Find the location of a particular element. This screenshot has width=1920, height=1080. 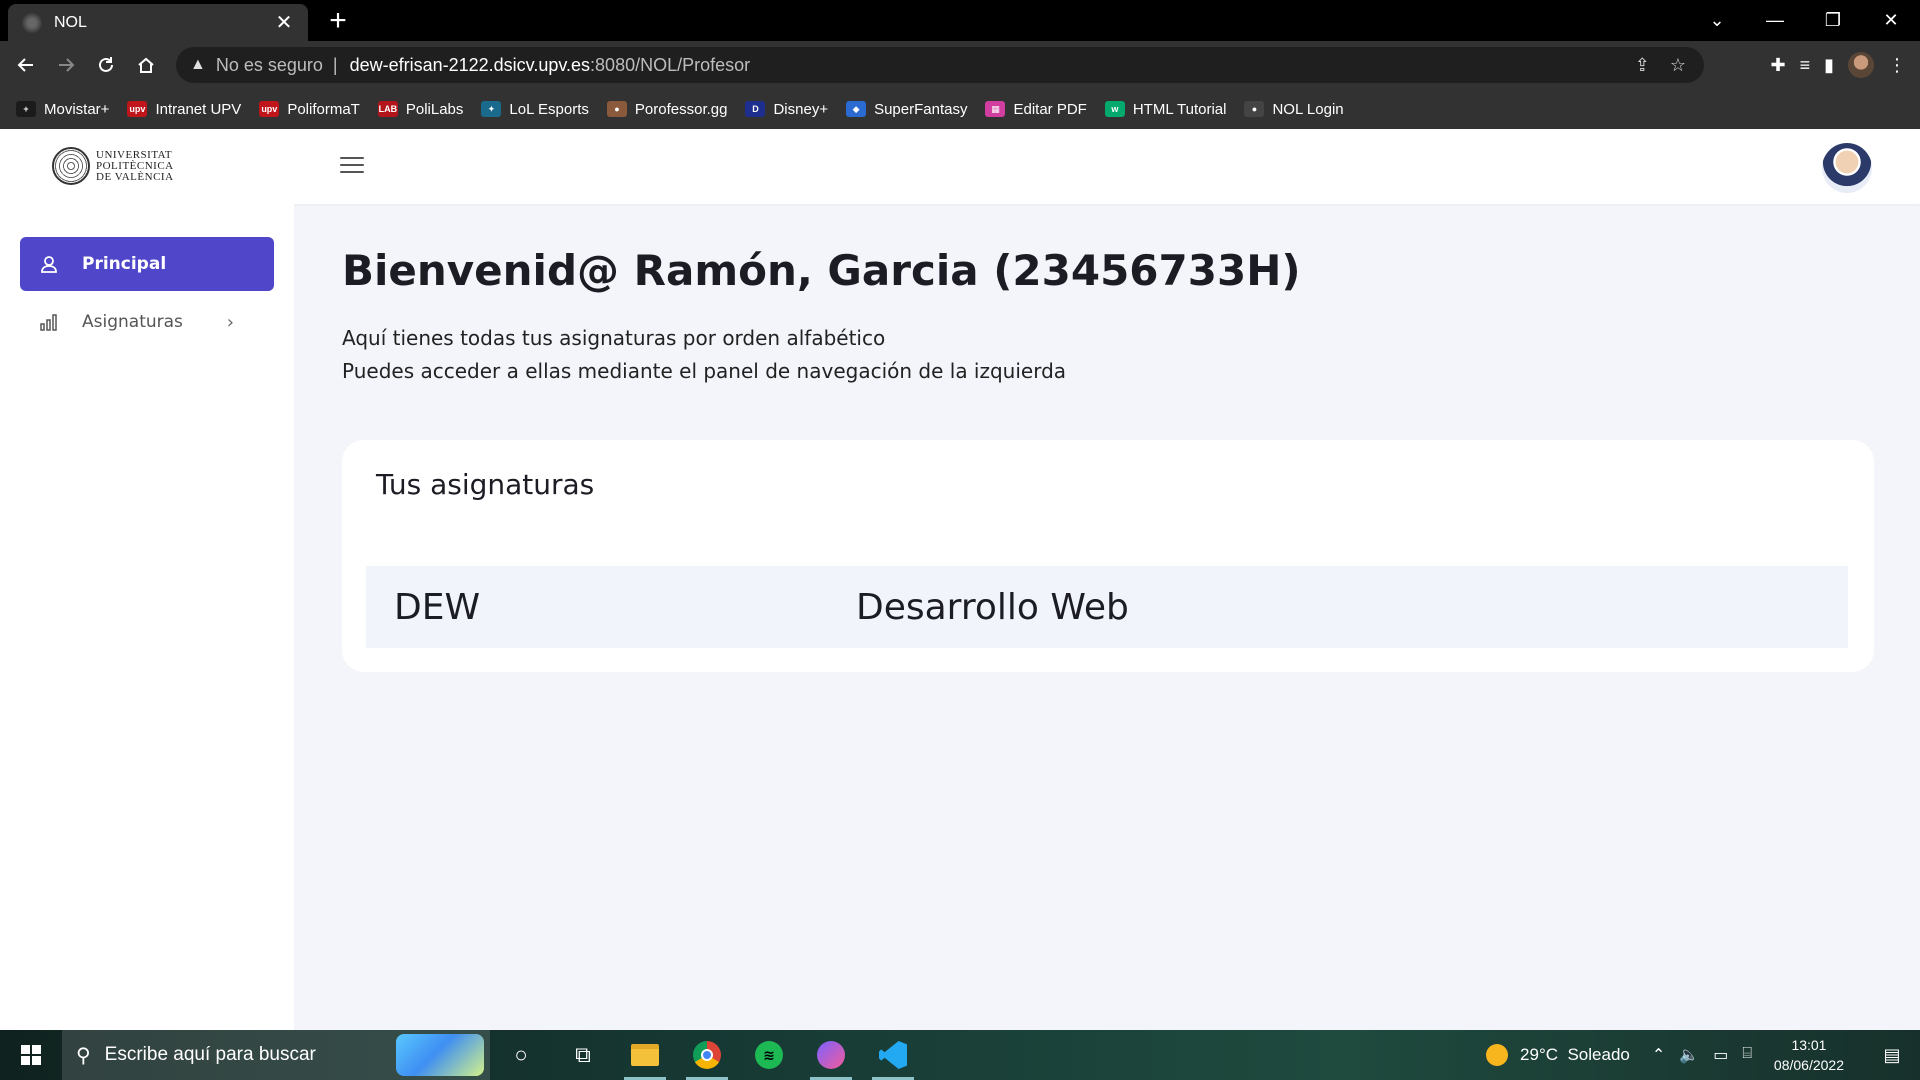

sidebar: Principal Asignaturas › is located at coordinates (147, 617).